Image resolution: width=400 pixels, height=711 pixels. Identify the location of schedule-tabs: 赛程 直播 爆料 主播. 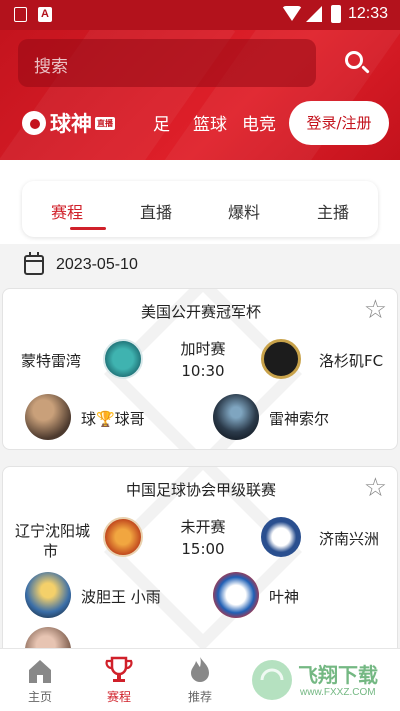
(200, 209).